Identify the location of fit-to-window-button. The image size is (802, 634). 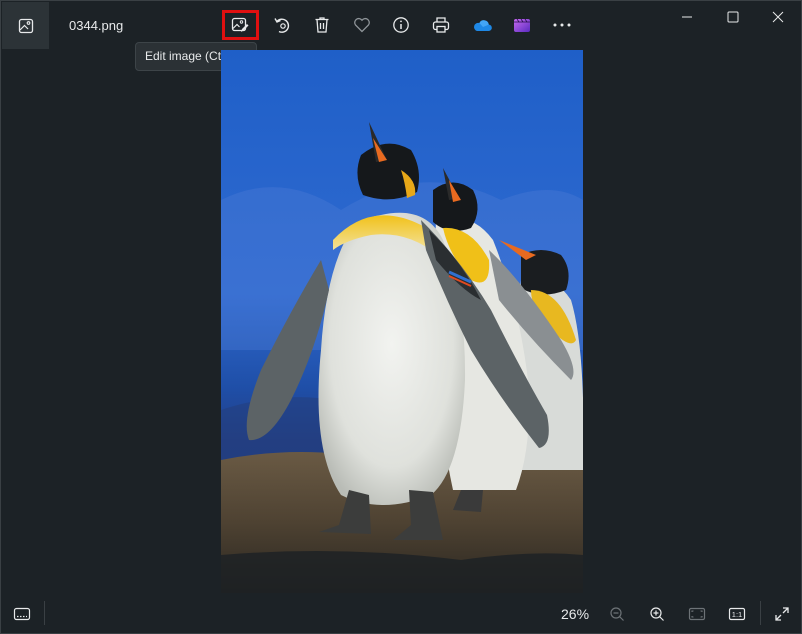
(697, 614).